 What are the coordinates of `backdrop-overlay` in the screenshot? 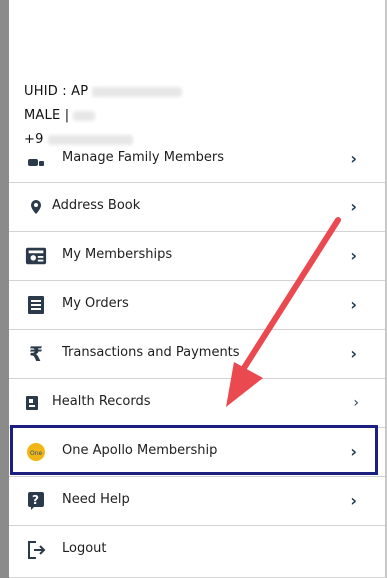 It's located at (4, 289).